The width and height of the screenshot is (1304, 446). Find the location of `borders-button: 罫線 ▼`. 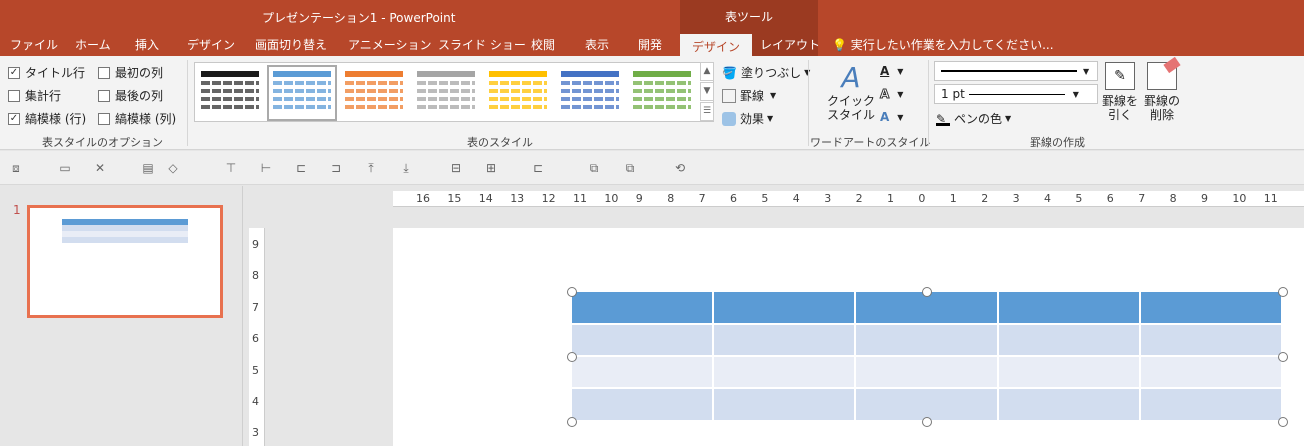

borders-button: 罫線 ▼ is located at coordinates (749, 95).